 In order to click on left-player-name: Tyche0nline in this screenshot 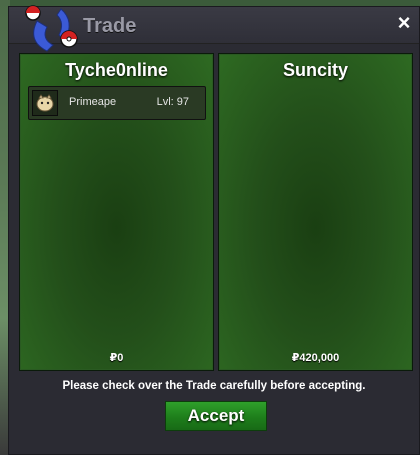, I will do `click(116, 70)`.